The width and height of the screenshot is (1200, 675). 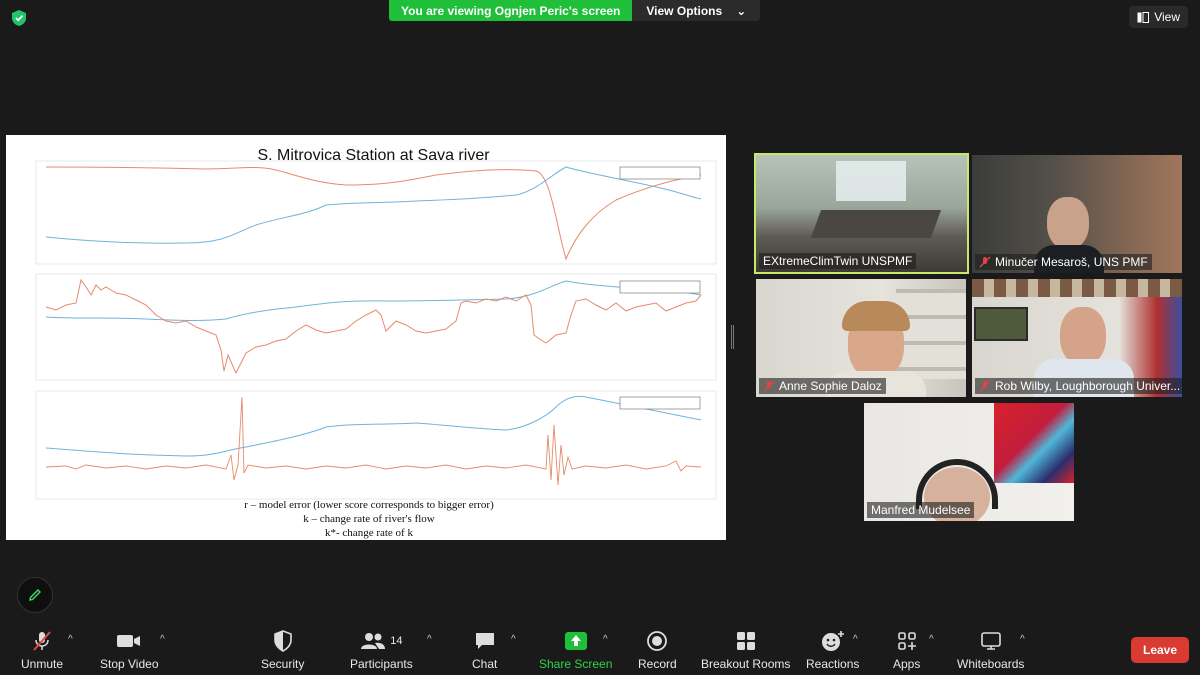 I want to click on participants-icon, so click(x=373, y=641).